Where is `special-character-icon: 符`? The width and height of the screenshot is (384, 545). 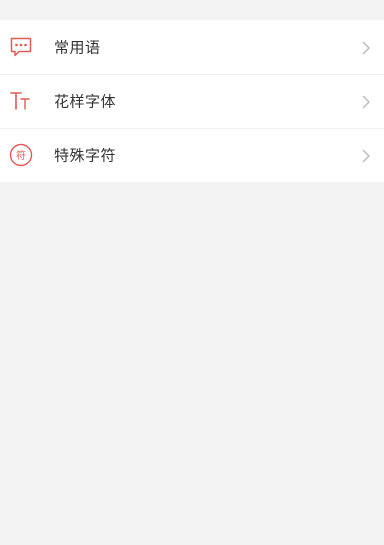 special-character-icon: 符 is located at coordinates (21, 155).